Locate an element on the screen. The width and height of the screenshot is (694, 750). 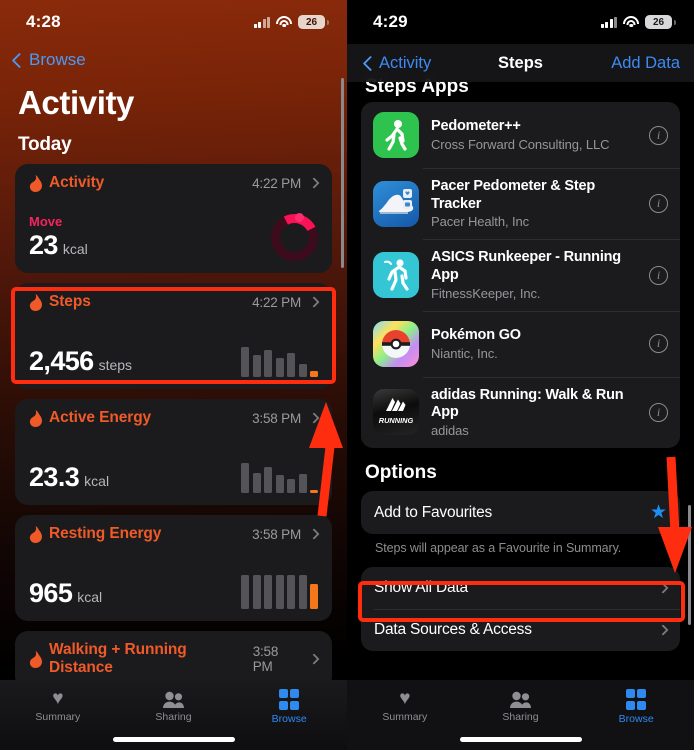
runkeeper-app-icon is located at coordinates (396, 275).